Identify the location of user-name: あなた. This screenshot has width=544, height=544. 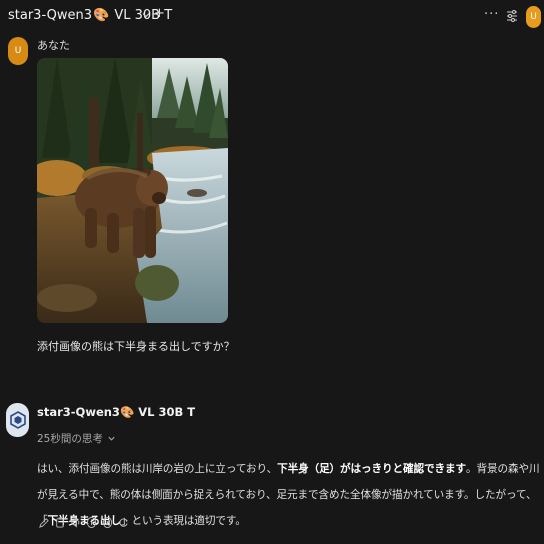
(53, 45).